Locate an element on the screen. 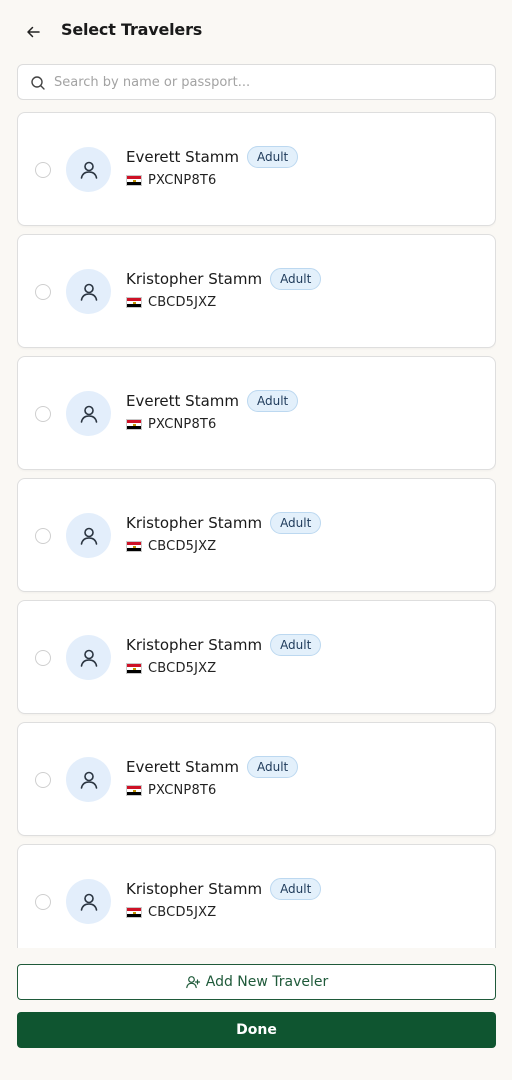  search-input is located at coordinates (269, 82).